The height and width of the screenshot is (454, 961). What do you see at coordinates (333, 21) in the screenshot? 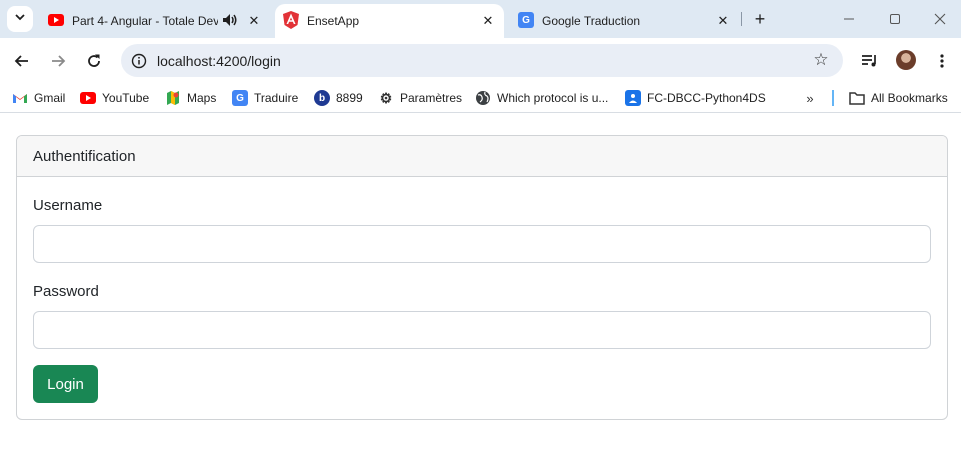
I see `tab-title: EnsetApp` at bounding box center [333, 21].